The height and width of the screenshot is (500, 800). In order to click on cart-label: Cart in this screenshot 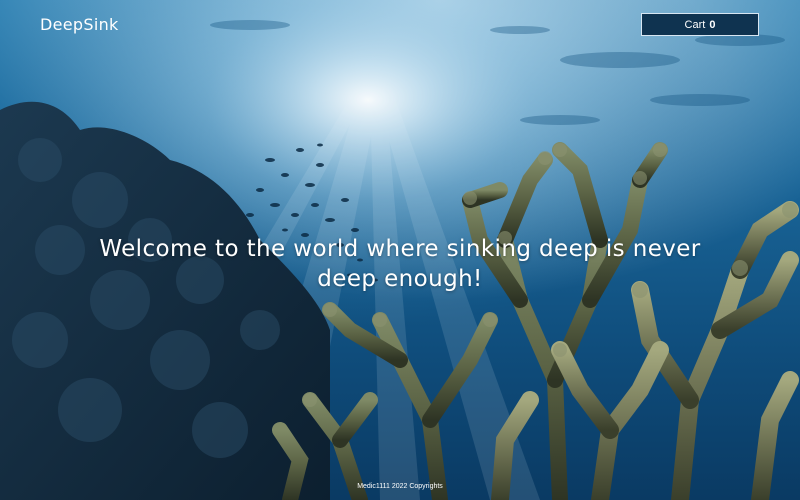, I will do `click(695, 24)`.